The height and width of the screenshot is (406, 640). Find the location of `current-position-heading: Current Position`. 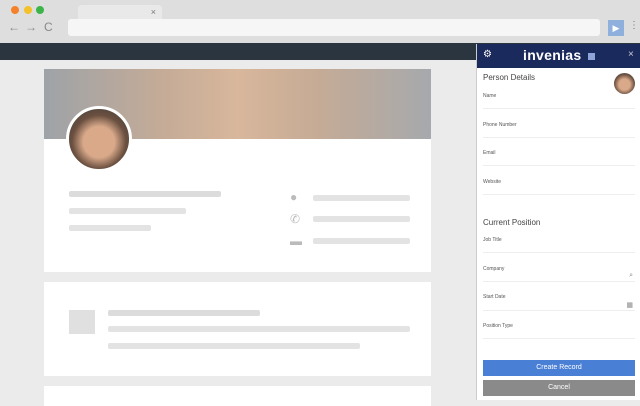

current-position-heading: Current Position is located at coordinates (512, 222).